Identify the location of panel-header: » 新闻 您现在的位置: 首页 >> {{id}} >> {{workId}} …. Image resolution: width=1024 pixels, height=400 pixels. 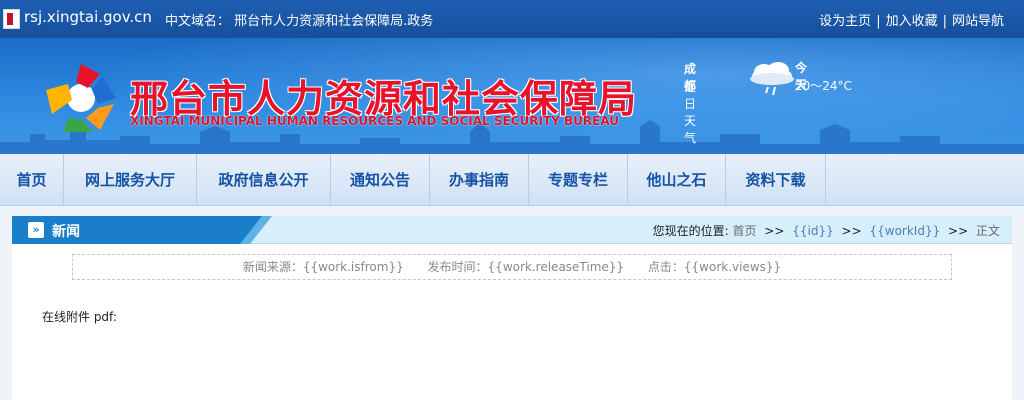
(512, 230).